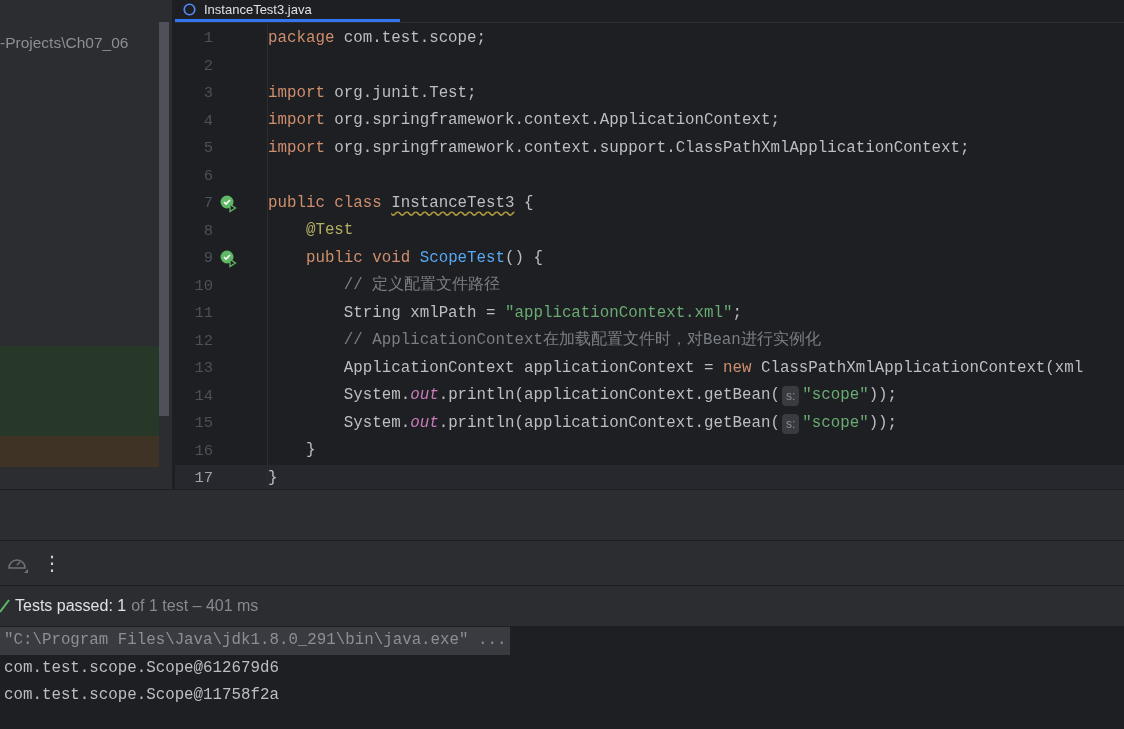 This screenshot has height=729, width=1124. What do you see at coordinates (713, 368) in the screenshot?
I see `code-line: ApplicationContext applicationContext = new ClassPathXmlApplicationContext(xml` at bounding box center [713, 368].